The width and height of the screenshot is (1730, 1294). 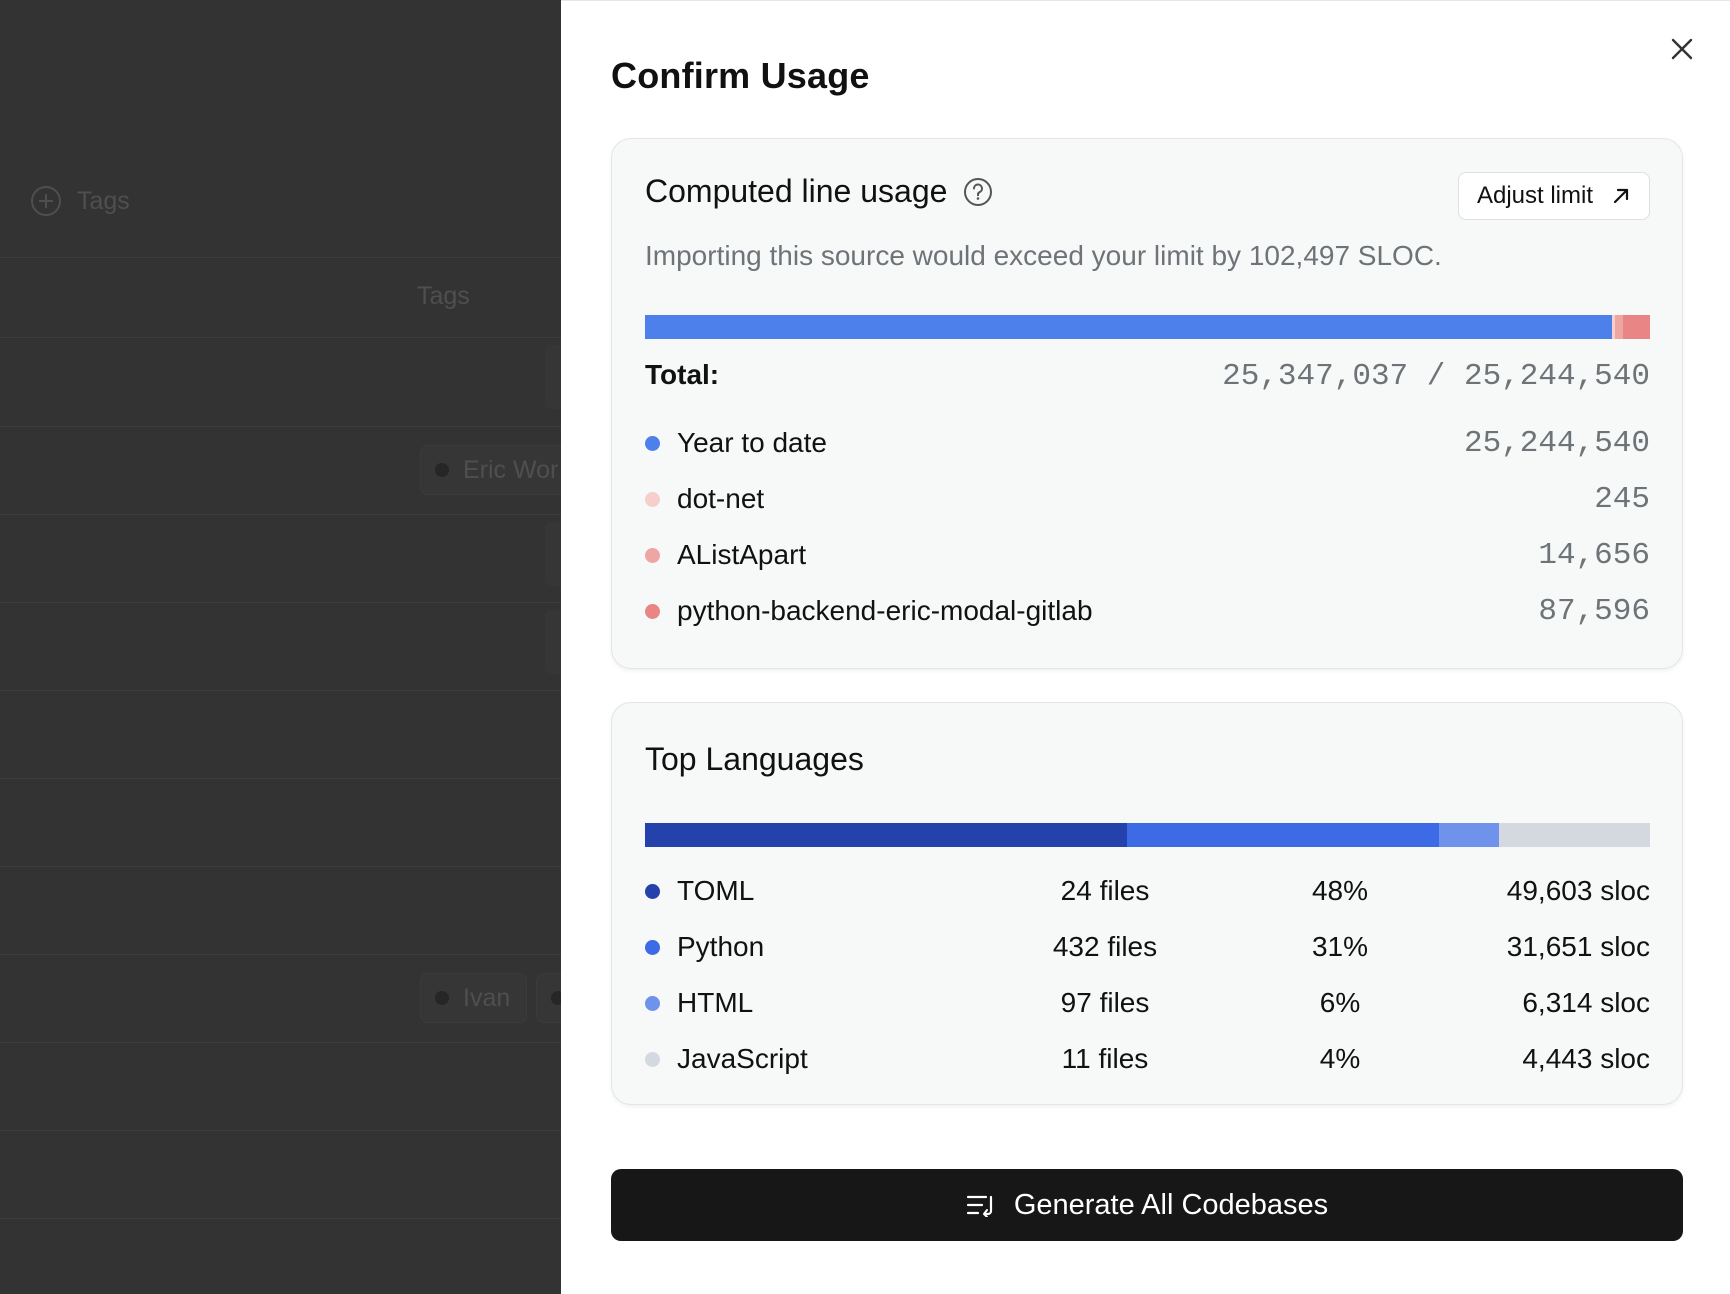 I want to click on language-sloc: 49,603 sloc, so click(x=1578, y=890).